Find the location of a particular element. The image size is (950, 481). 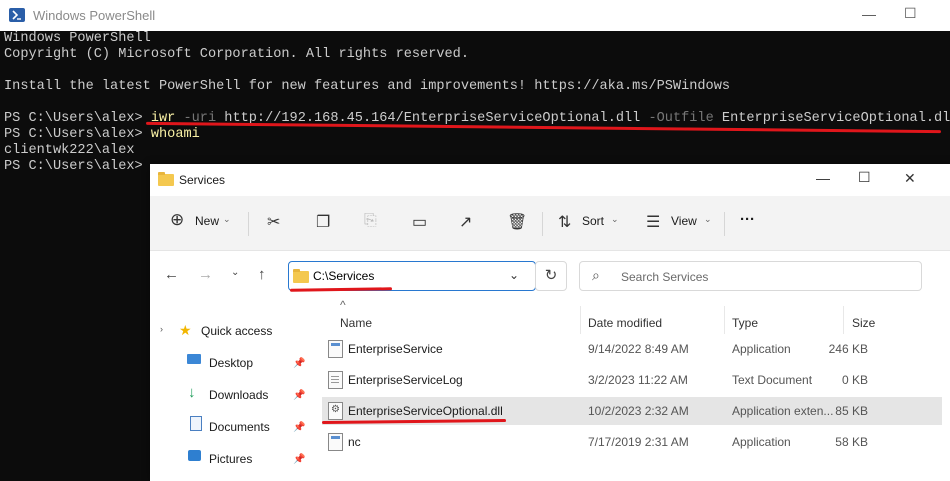

address-bar: C:\Services ⌄ is located at coordinates (412, 276).